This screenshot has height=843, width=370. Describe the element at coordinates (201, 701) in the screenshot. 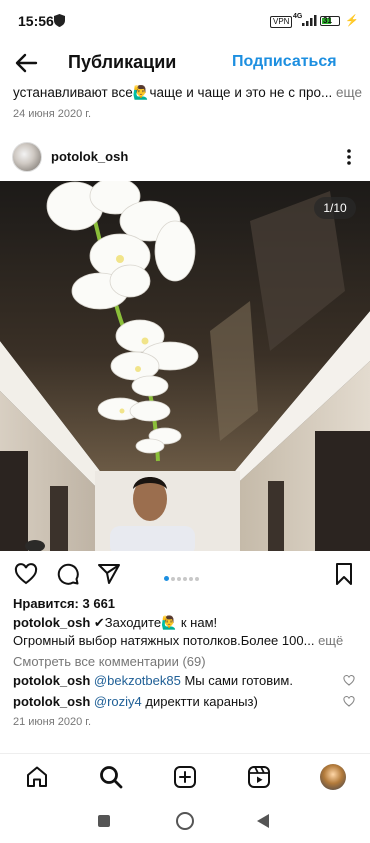

I see `comment-text: директти караныз)` at that location.